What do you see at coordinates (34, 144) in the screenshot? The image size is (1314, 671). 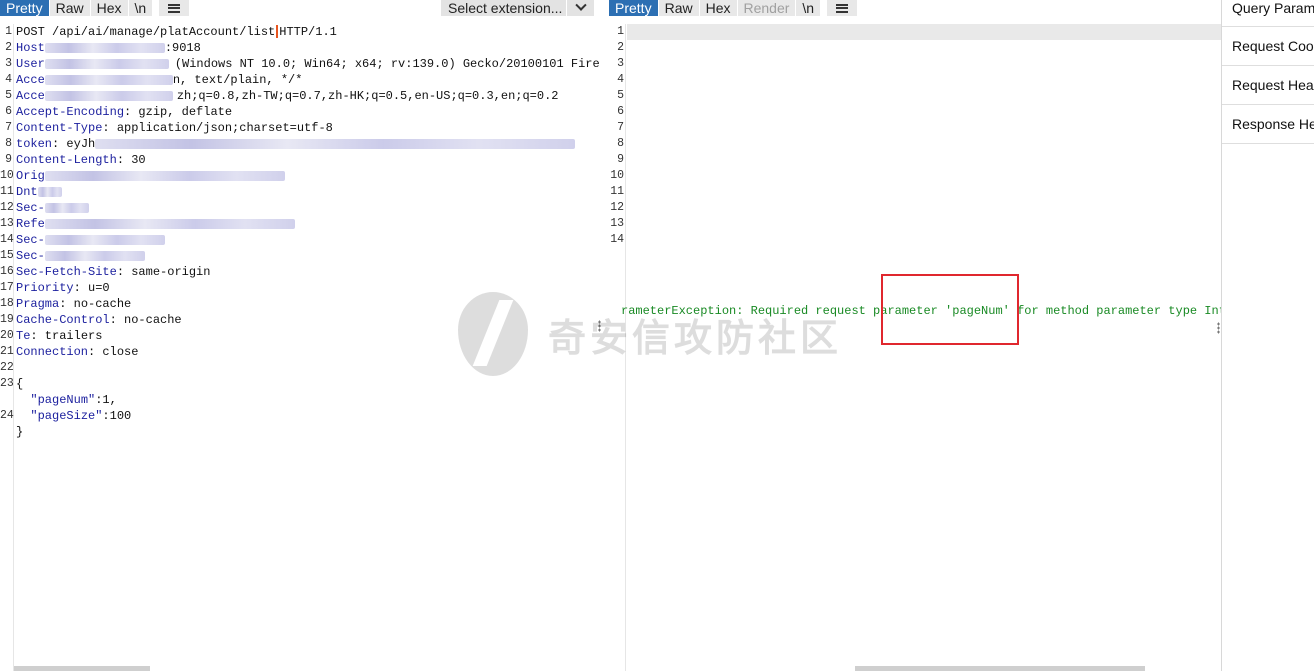 I see `header-key: token` at bounding box center [34, 144].